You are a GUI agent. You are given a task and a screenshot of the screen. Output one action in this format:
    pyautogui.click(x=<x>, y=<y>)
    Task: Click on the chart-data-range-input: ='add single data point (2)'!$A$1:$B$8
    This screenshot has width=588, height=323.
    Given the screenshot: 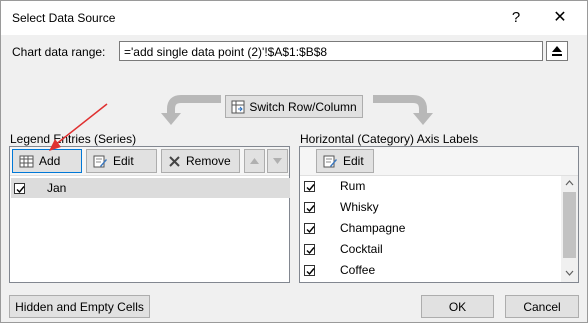 What is the action you would take?
    pyautogui.click(x=331, y=51)
    